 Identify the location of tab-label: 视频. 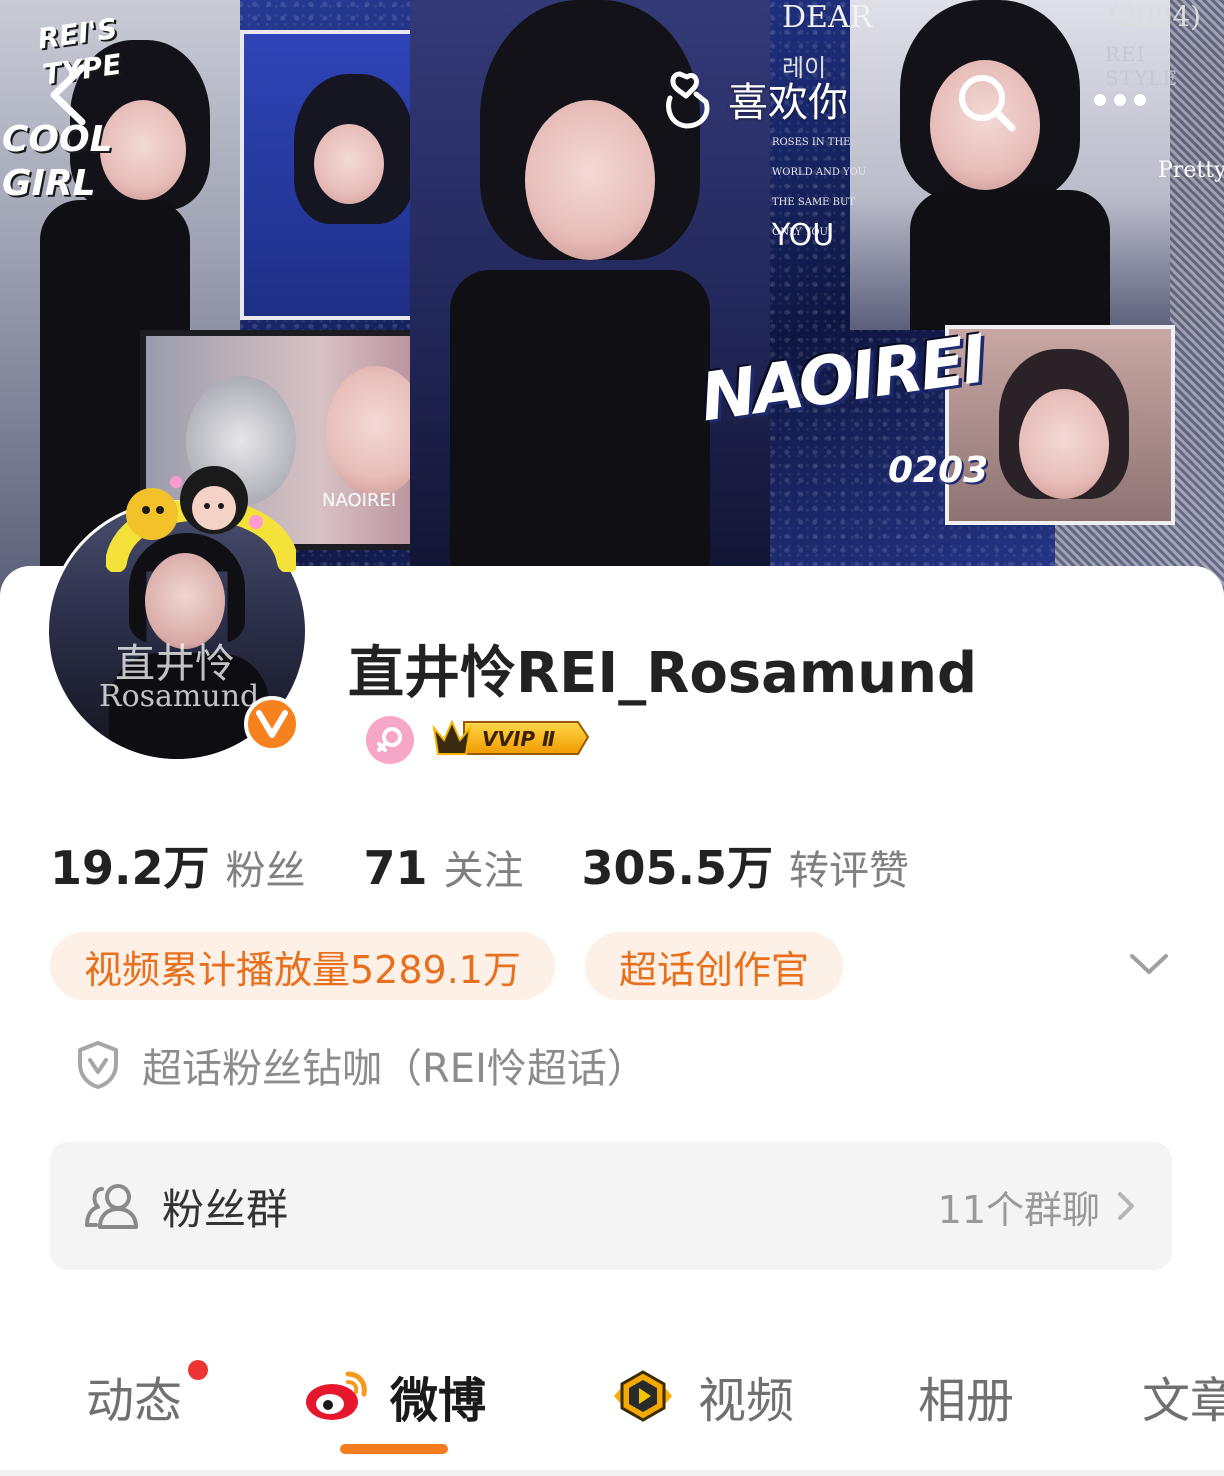
(746, 1401).